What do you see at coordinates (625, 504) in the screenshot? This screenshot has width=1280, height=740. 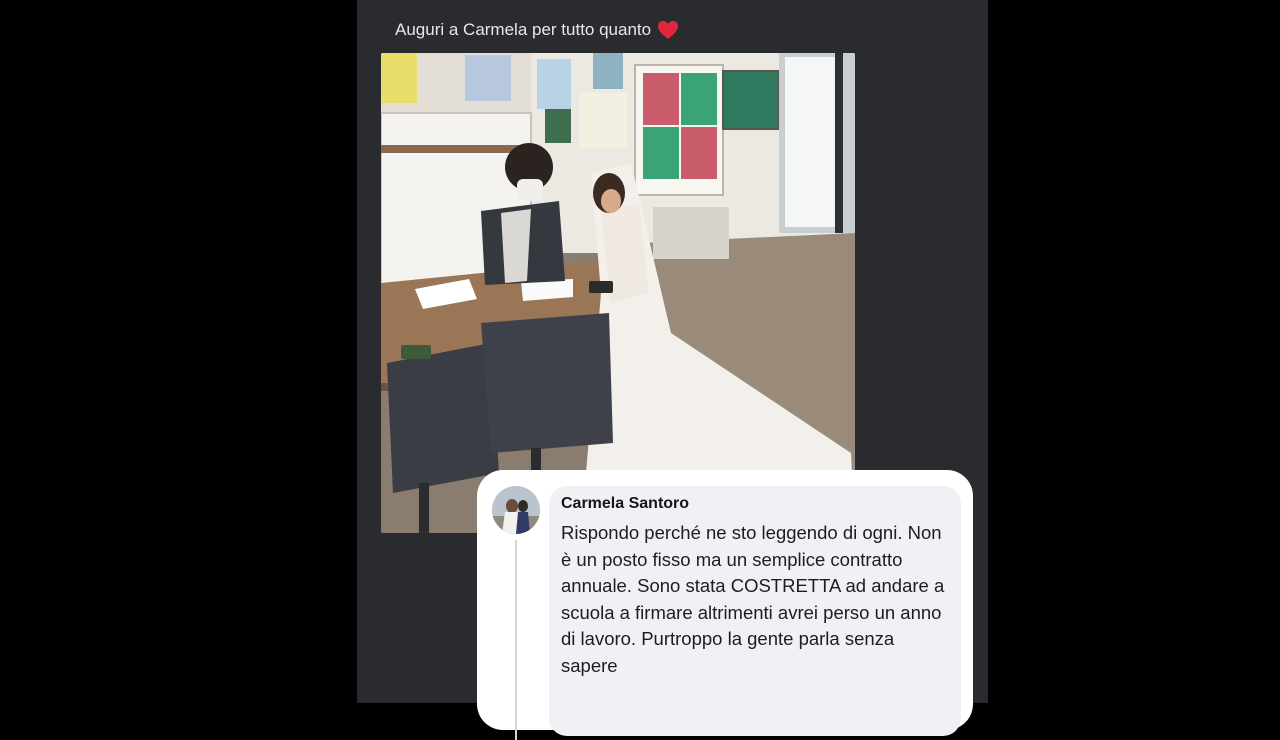 I see `comment-author: Carmela Santoro` at bounding box center [625, 504].